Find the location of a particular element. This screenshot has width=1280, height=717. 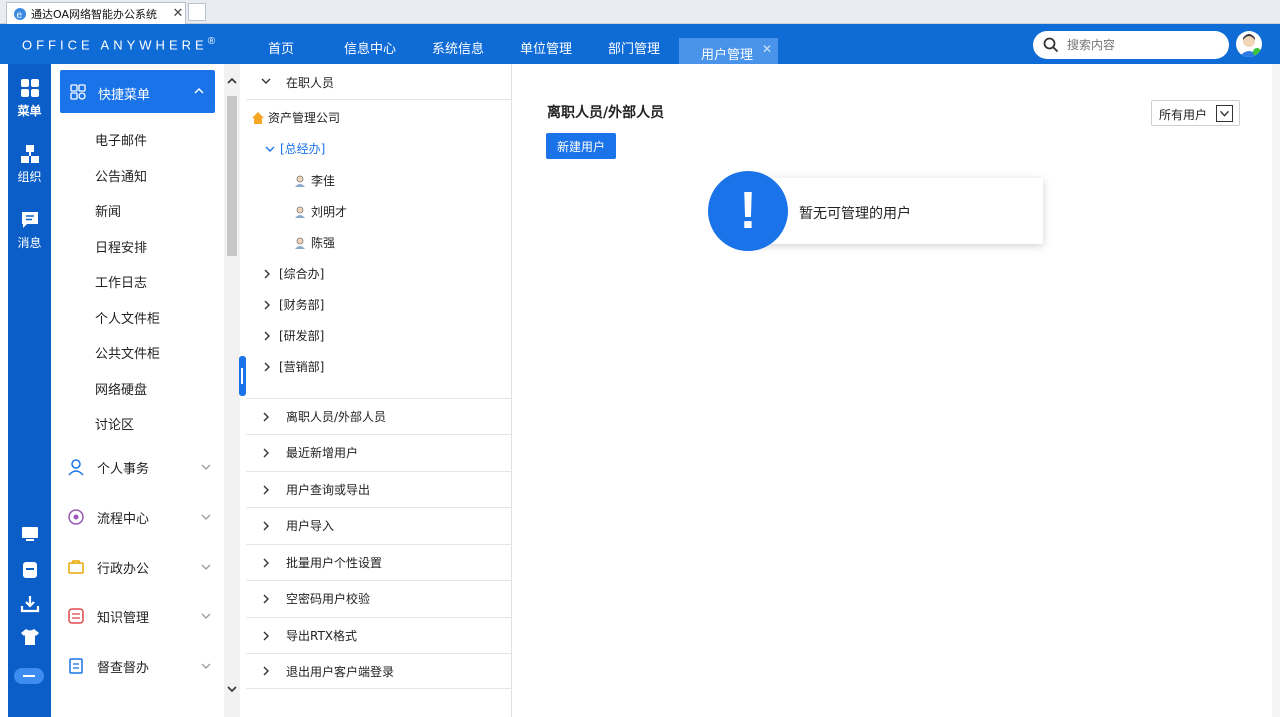

scrollbar-thumb is located at coordinates (232, 176).